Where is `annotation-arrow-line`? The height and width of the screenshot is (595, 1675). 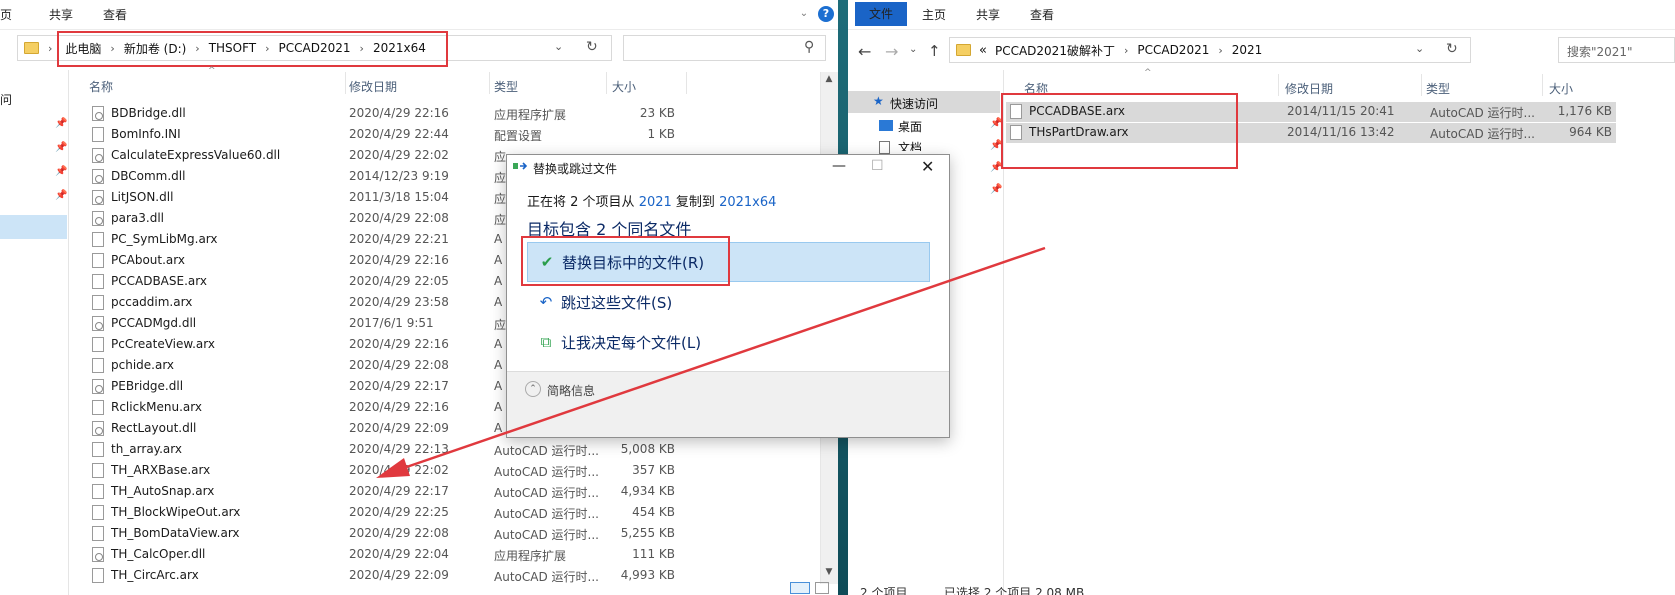
annotation-arrow-line is located at coordinates (718, 360).